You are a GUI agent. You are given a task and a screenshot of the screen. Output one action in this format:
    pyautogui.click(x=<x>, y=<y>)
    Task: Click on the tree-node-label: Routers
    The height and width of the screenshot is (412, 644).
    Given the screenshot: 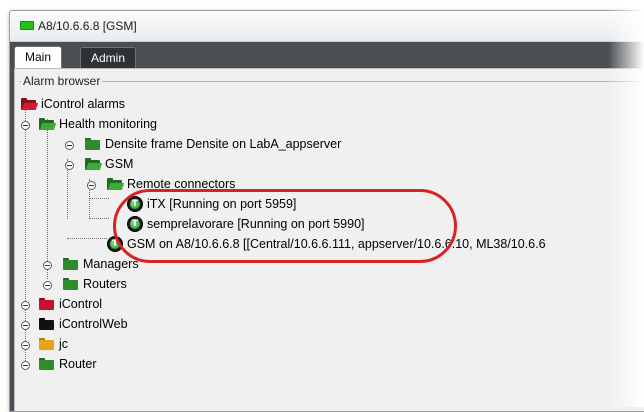 What is the action you would take?
    pyautogui.click(x=105, y=284)
    